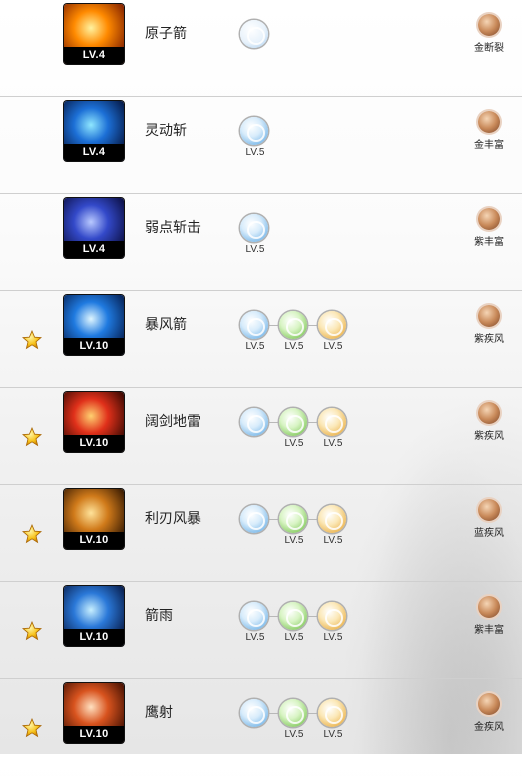  What do you see at coordinates (166, 33) in the screenshot?
I see `skill-name: 原子箭` at bounding box center [166, 33].